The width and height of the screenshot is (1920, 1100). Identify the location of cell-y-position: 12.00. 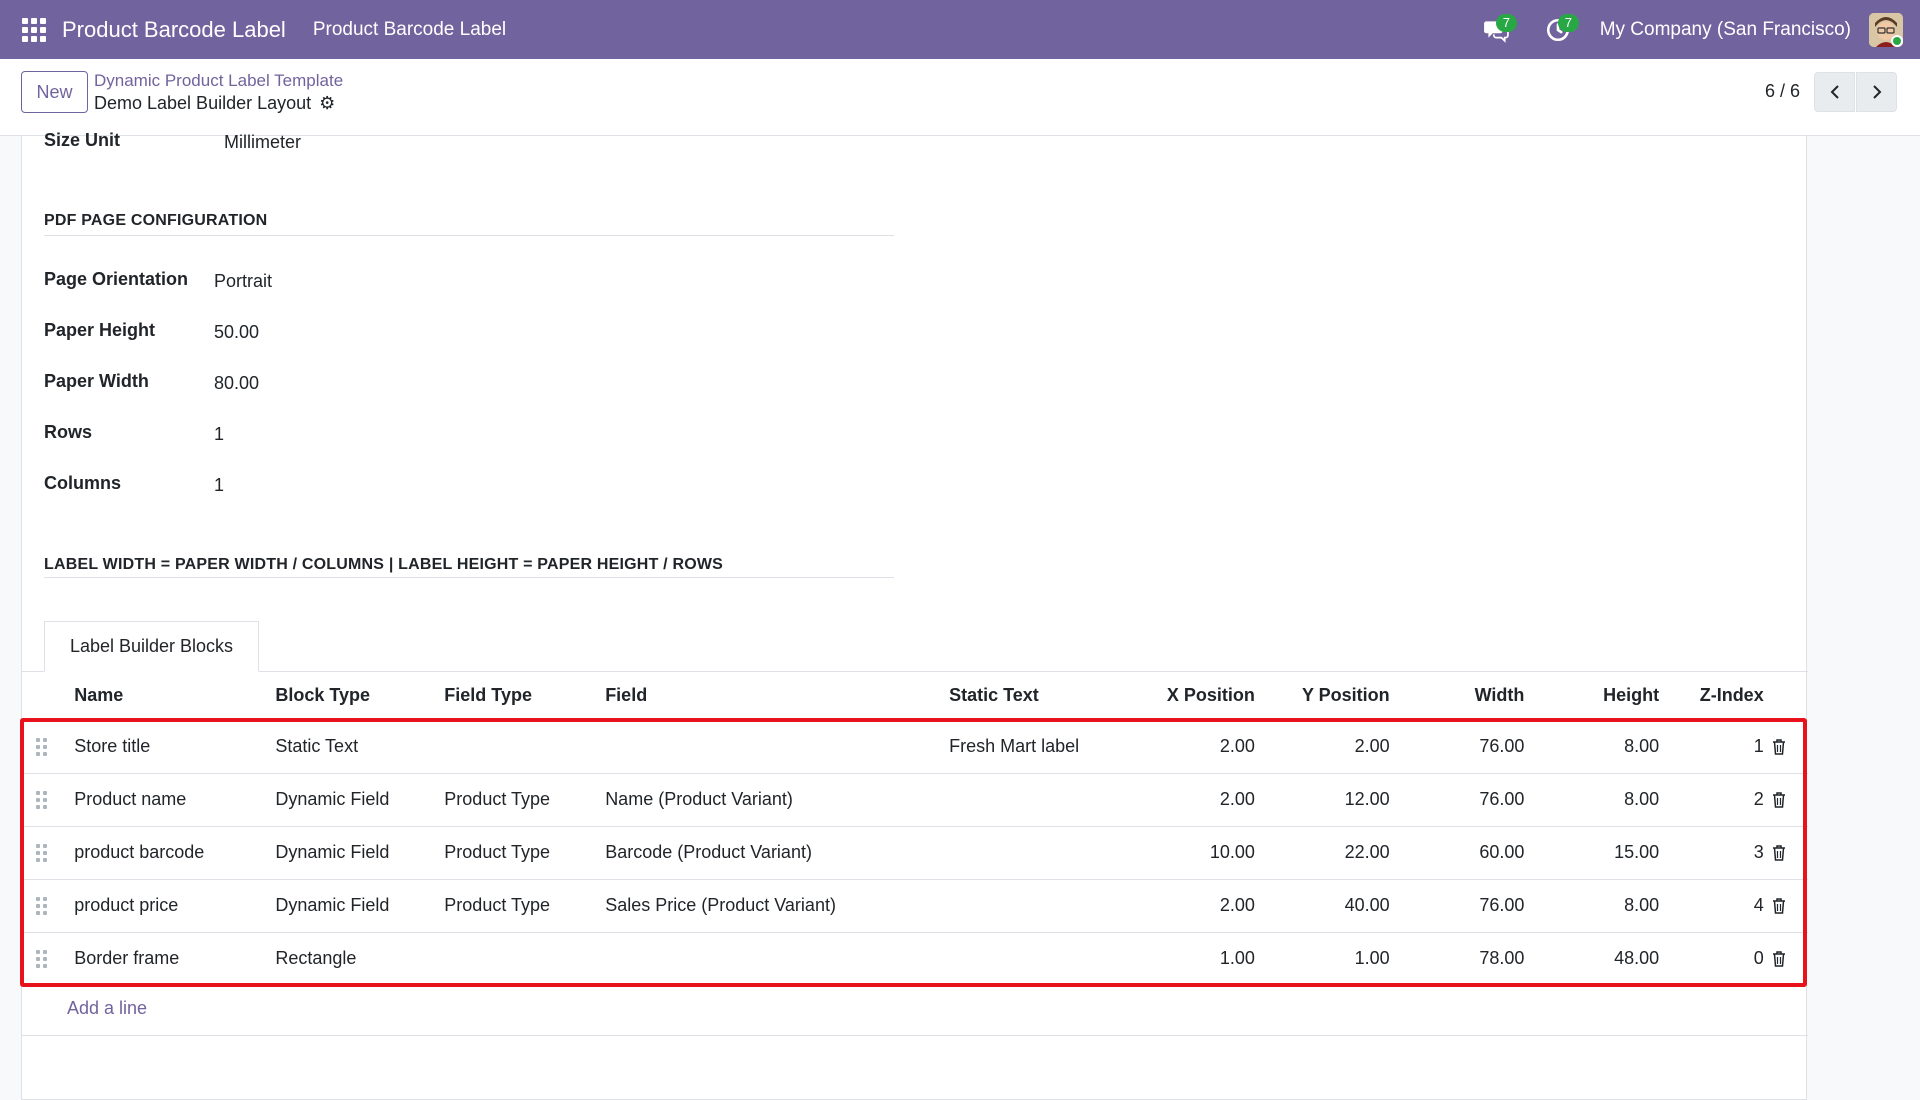
(1330, 800).